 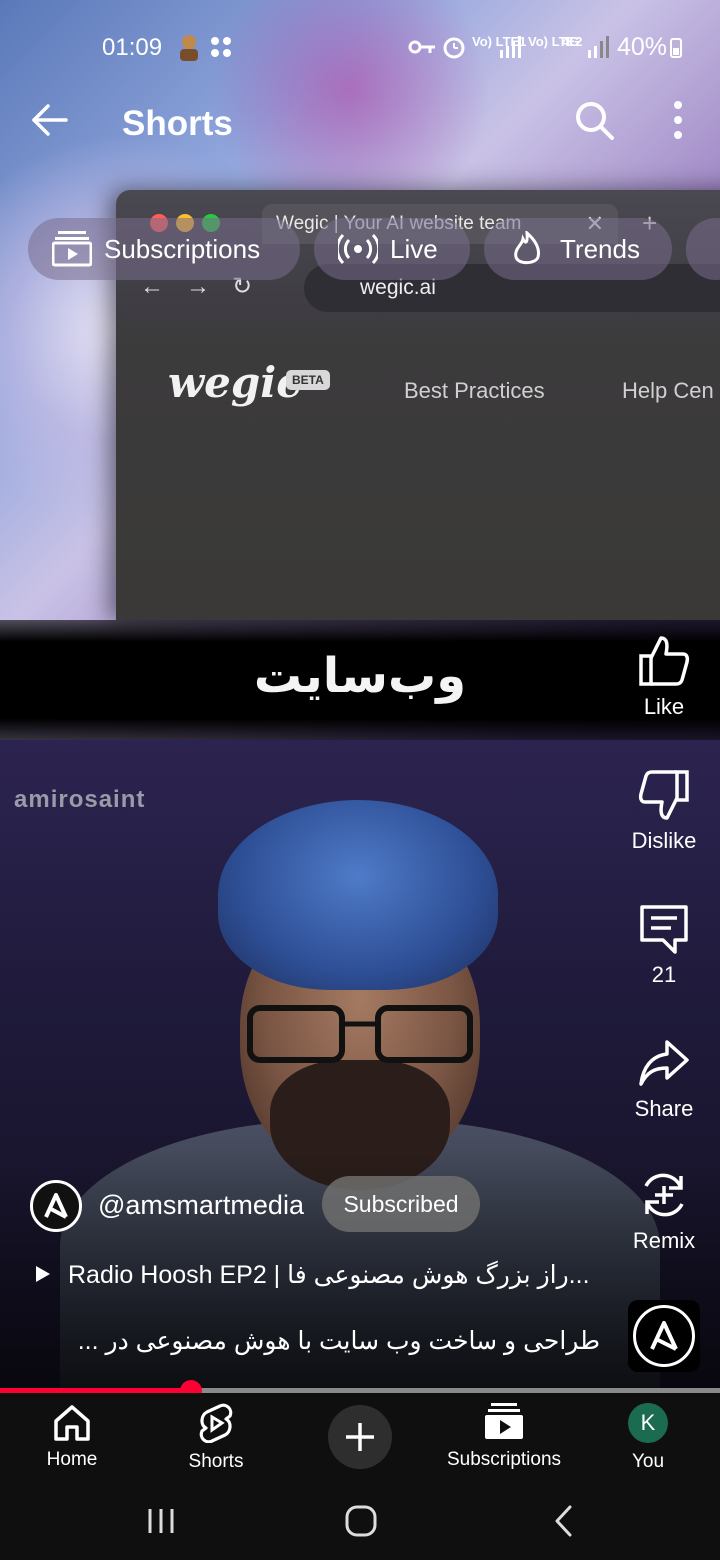 What do you see at coordinates (182, 249) in the screenshot?
I see `chip-subscriptions-label: Subscriptions` at bounding box center [182, 249].